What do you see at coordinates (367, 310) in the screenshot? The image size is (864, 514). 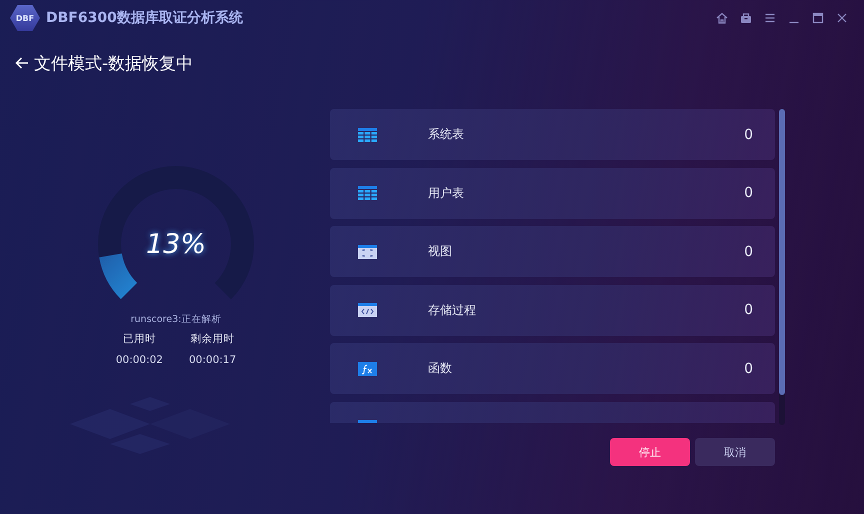 I see `code-icon` at bounding box center [367, 310].